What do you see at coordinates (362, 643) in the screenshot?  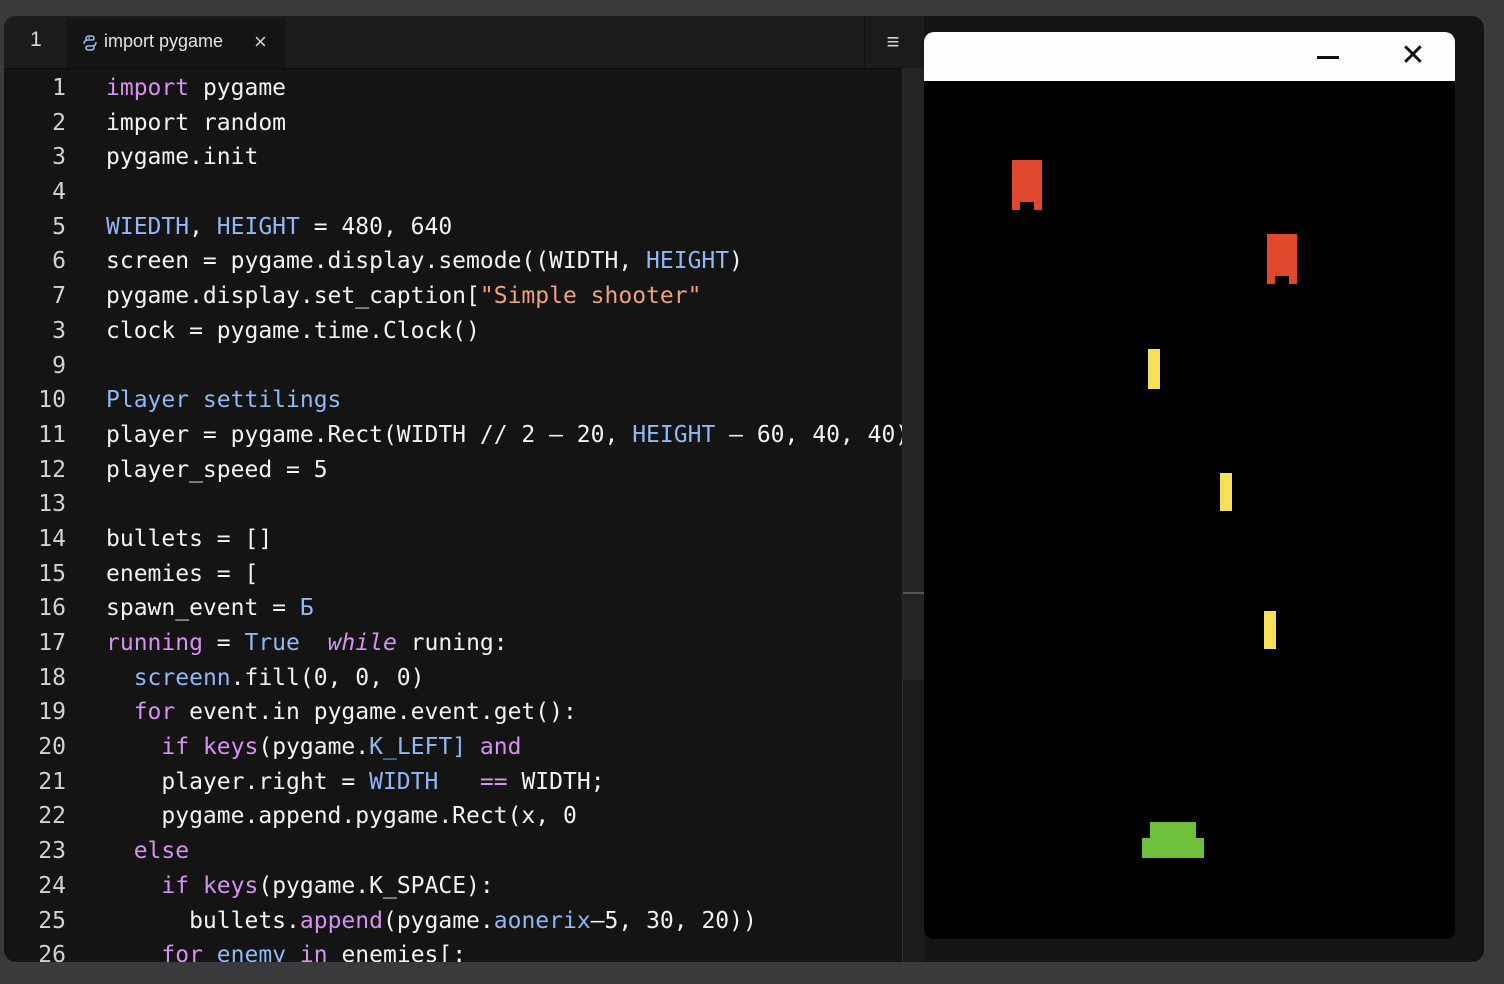 I see `code-token: while` at bounding box center [362, 643].